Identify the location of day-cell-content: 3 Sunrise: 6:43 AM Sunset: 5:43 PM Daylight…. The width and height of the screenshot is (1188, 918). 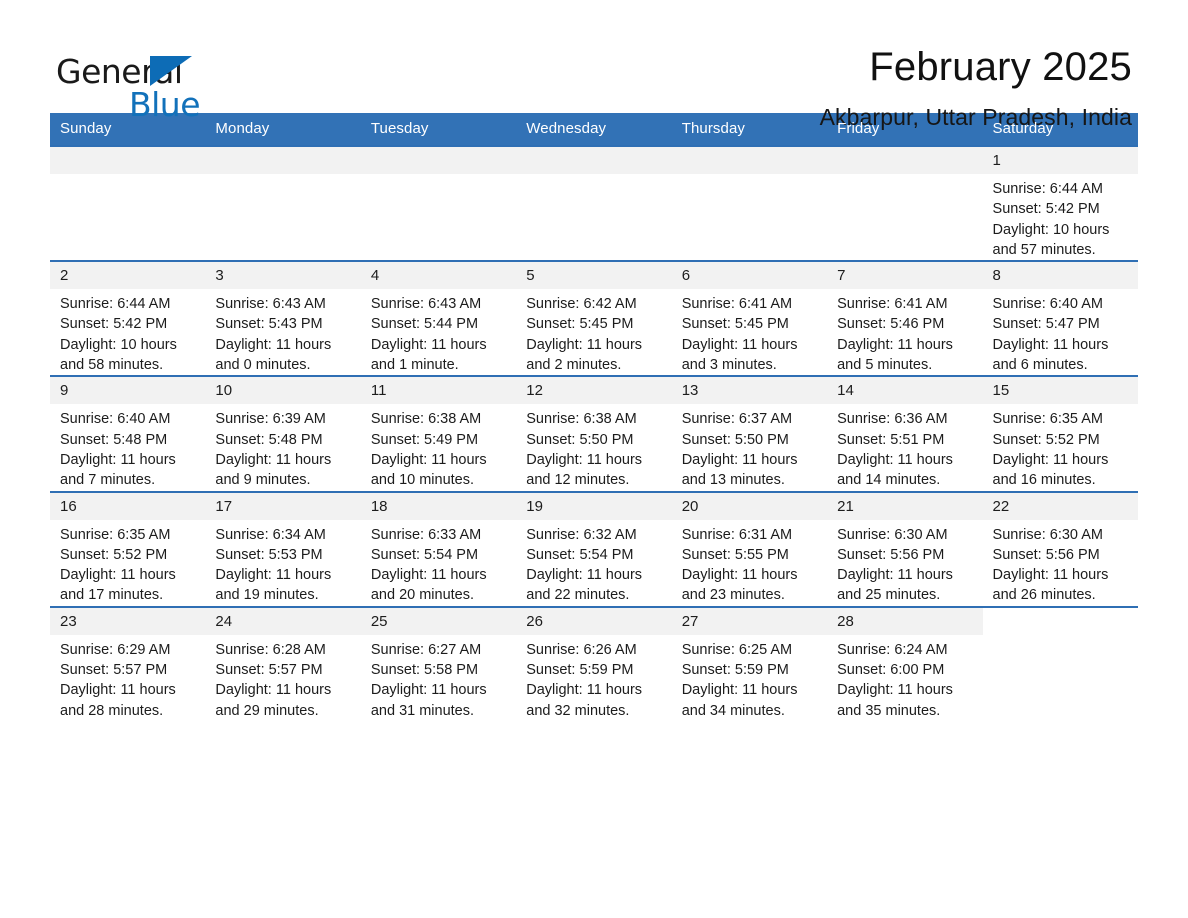
(283, 318).